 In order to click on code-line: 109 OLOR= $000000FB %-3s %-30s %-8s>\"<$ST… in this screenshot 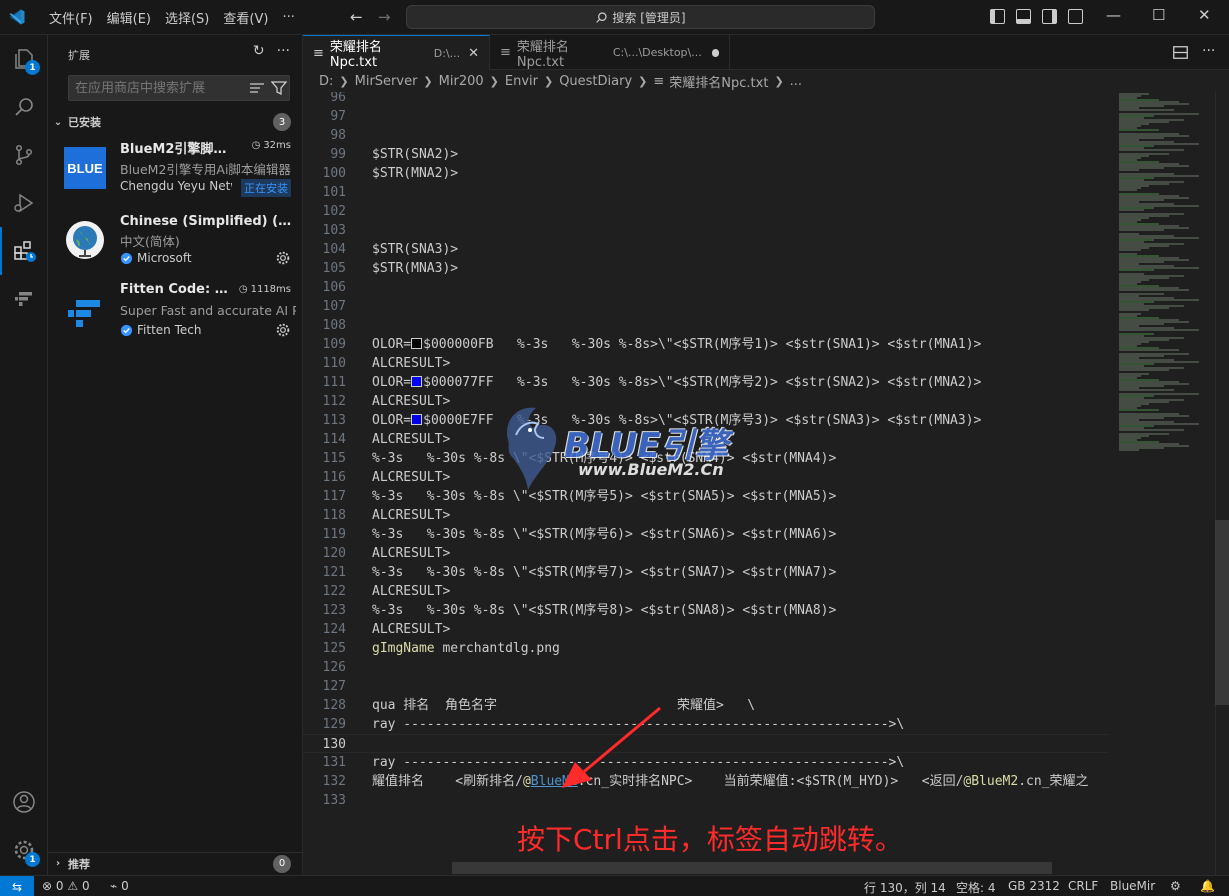, I will do `click(706, 344)`.